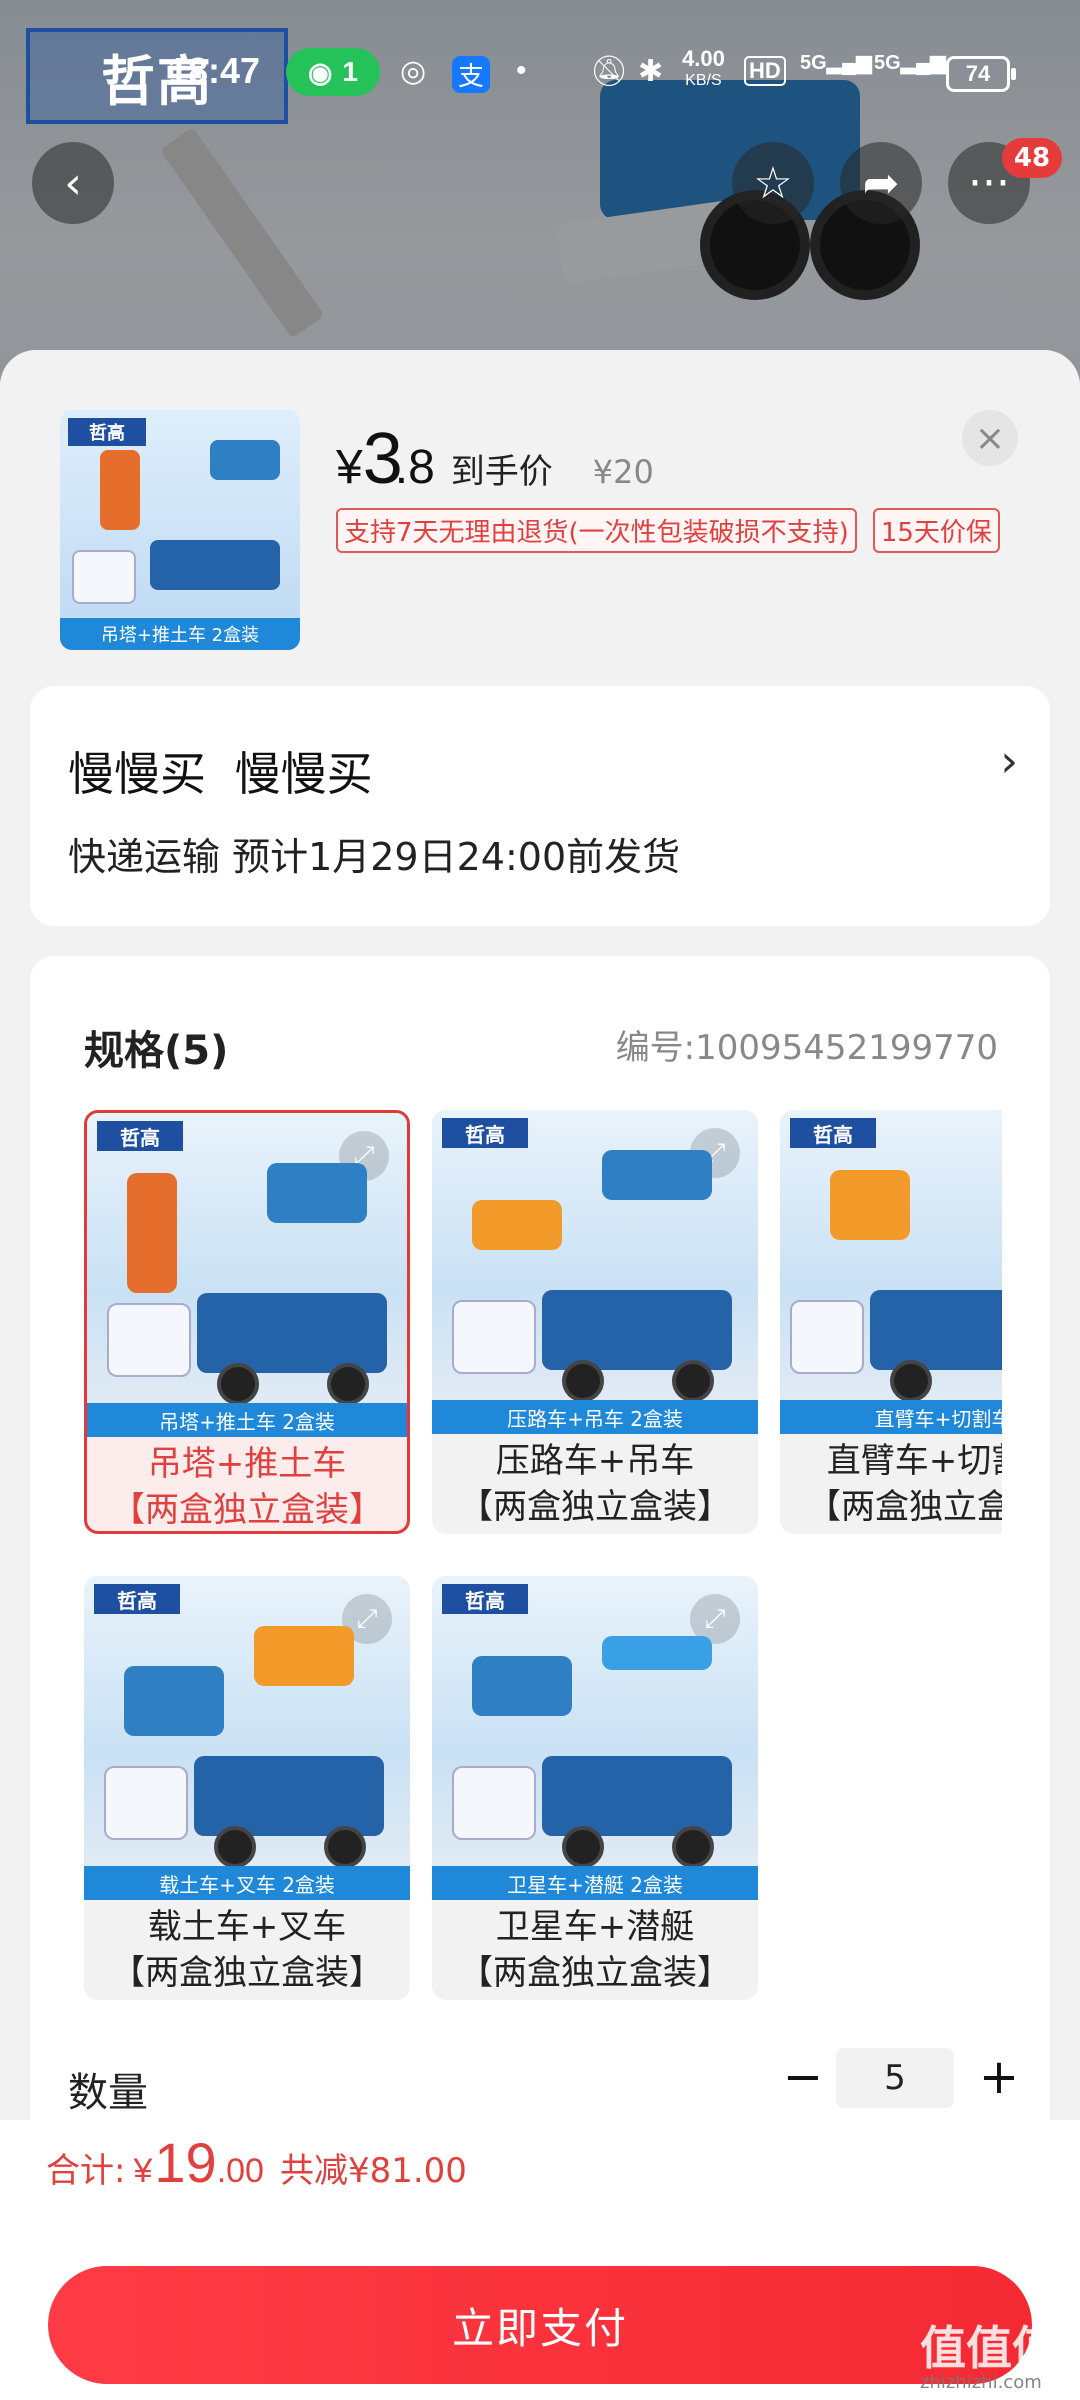  Describe the element at coordinates (304, 1656) in the screenshot. I see `toy-forklift` at that location.